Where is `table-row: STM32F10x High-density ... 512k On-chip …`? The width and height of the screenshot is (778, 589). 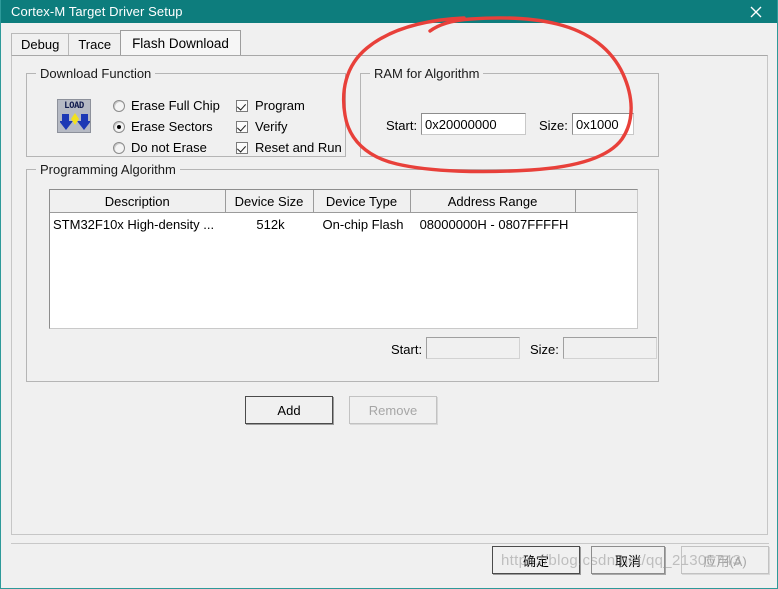
table-row: STM32F10x High-density ... 512k On-chip … is located at coordinates (343, 224).